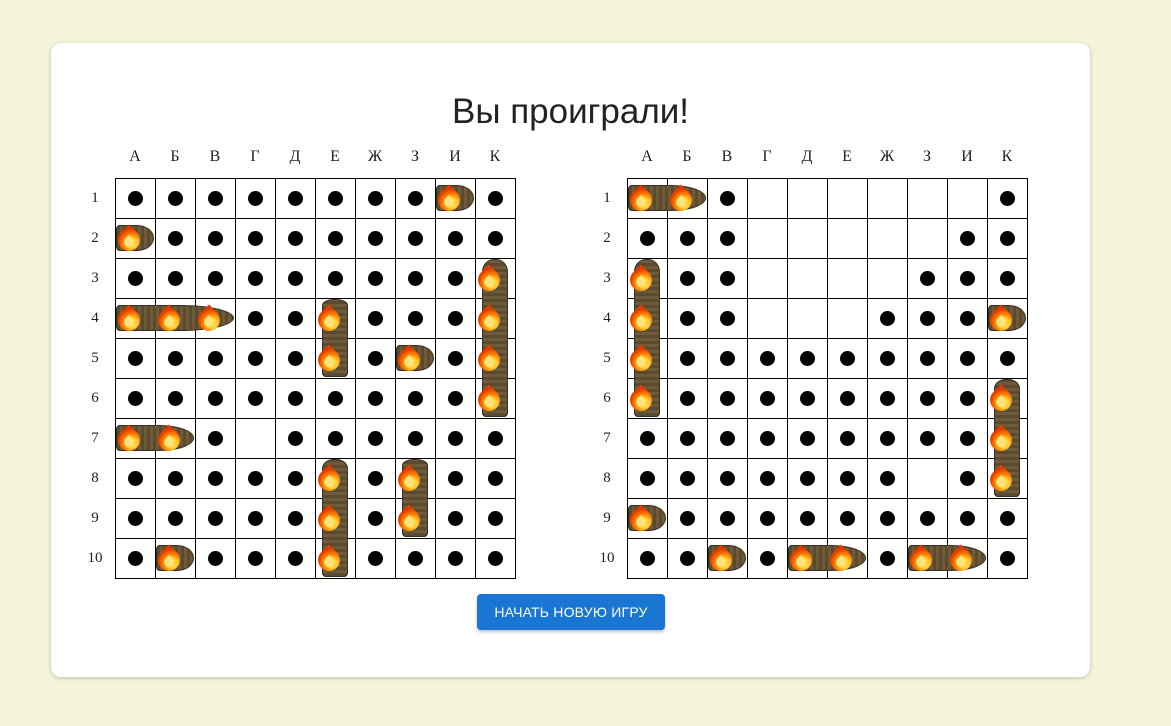 Image resolution: width=1171 pixels, height=726 pixels. I want to click on new-game-button: НАЧАТЬ НОВУЮ ИГРУ, so click(571, 612).